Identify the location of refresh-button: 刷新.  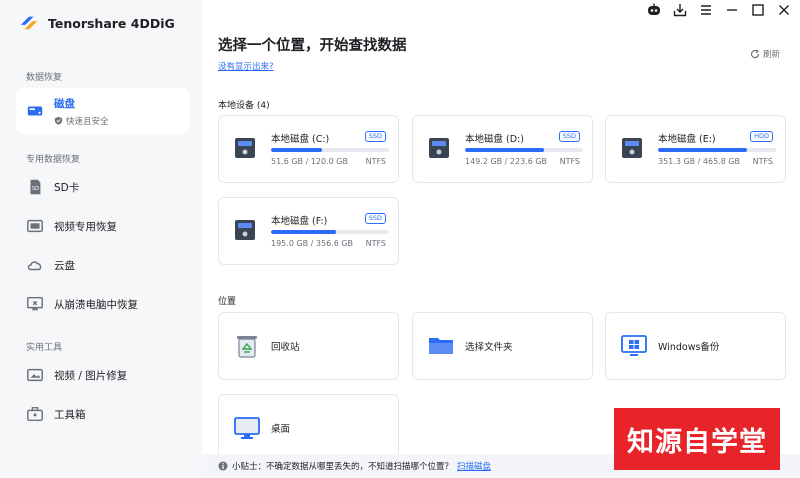
(765, 54).